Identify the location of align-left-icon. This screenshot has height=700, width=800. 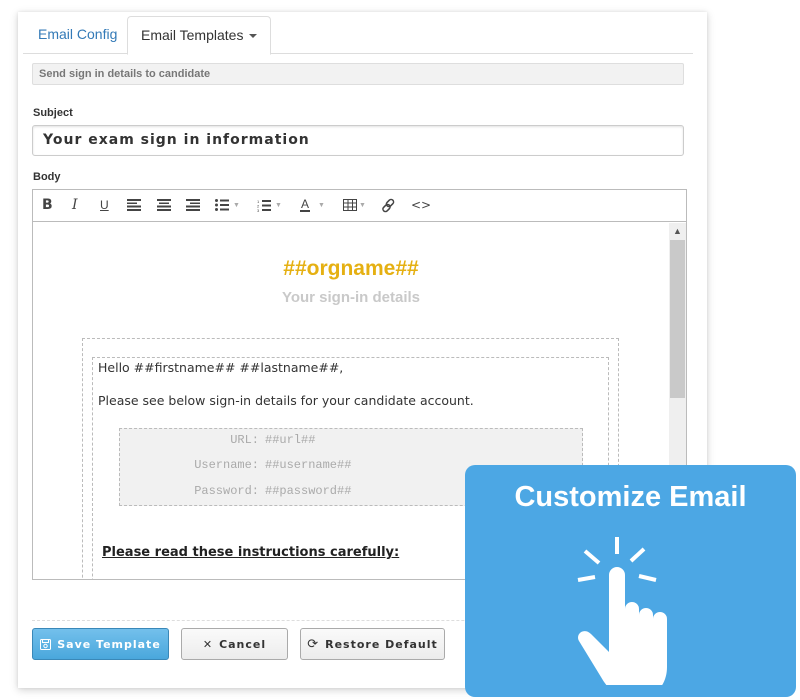
(134, 205).